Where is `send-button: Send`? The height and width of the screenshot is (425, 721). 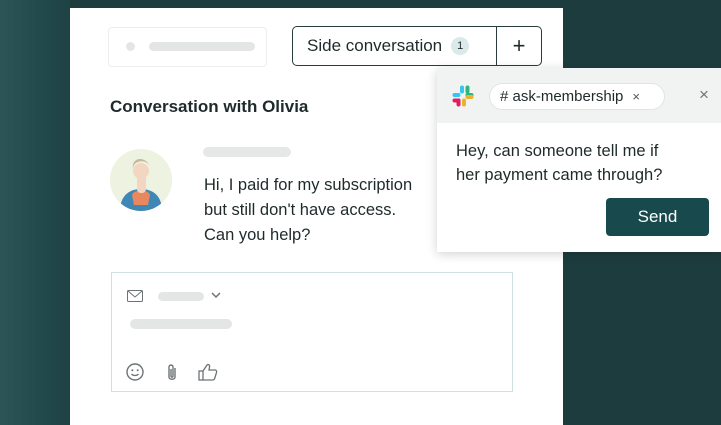 send-button: Send is located at coordinates (657, 217).